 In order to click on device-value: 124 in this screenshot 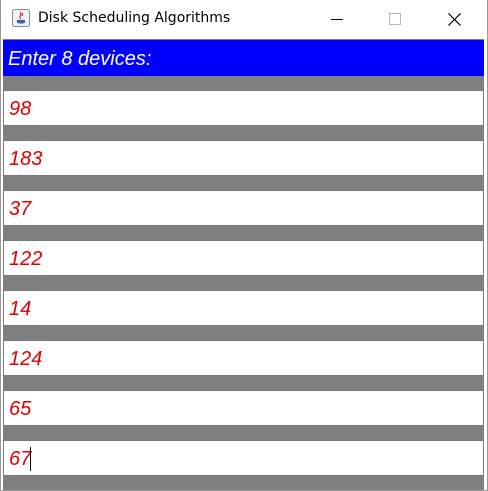, I will do `click(26, 359)`.